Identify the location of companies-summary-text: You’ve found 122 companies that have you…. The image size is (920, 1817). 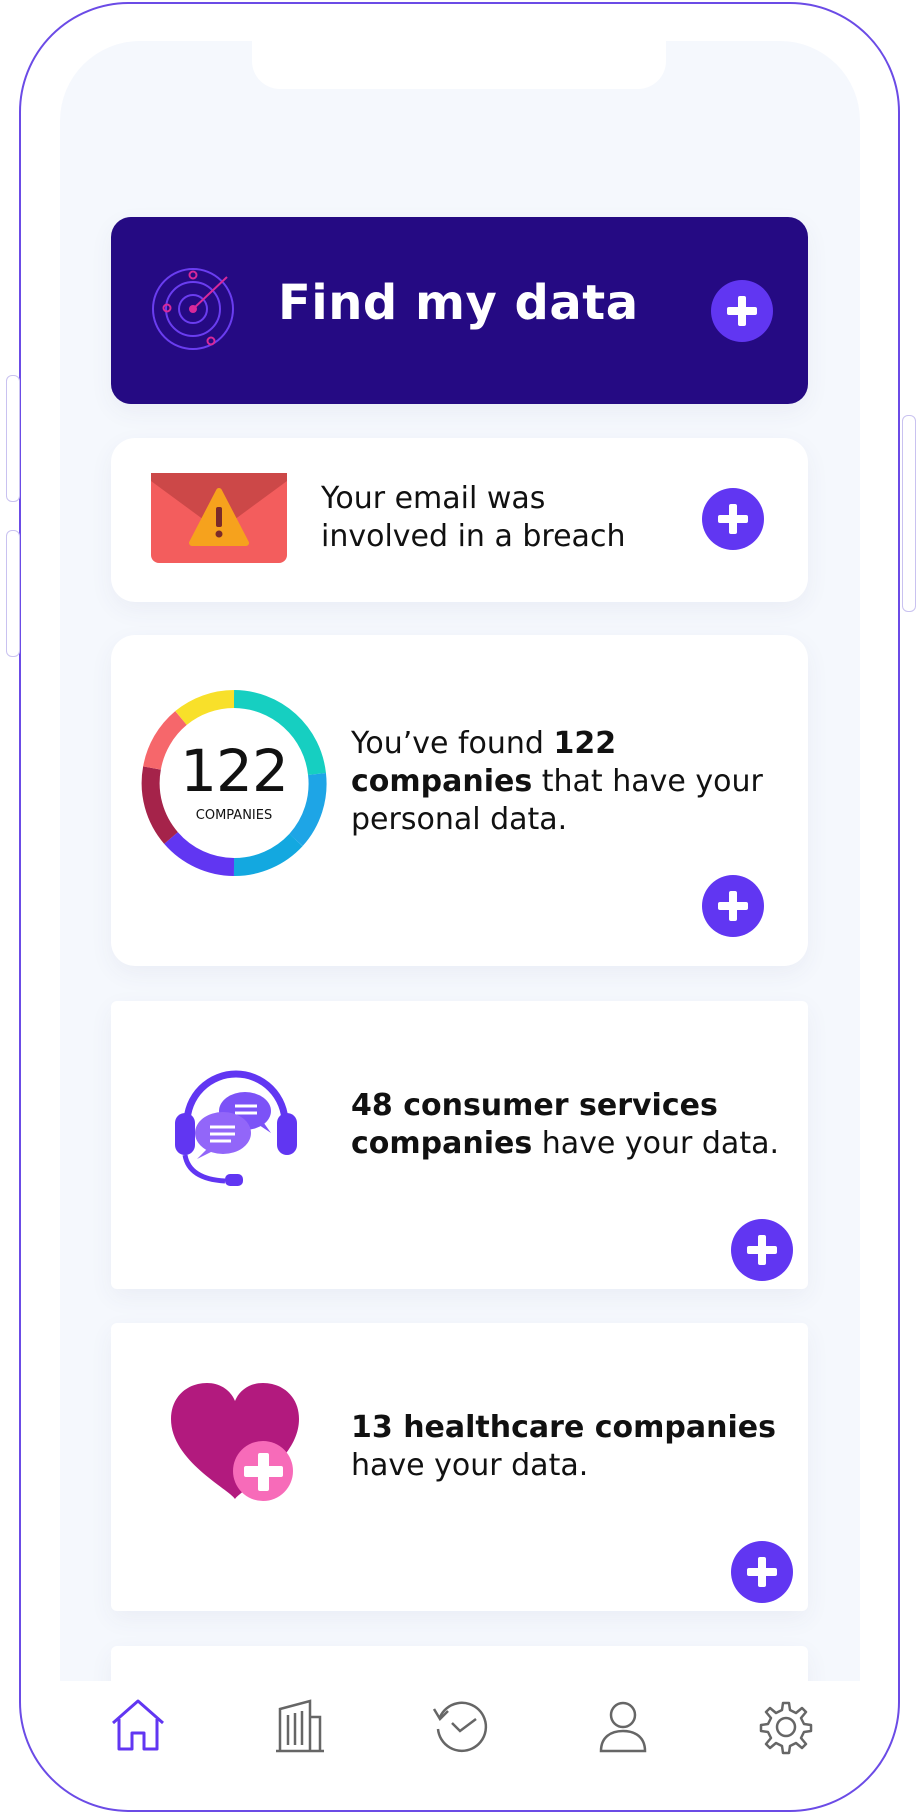
(571, 782).